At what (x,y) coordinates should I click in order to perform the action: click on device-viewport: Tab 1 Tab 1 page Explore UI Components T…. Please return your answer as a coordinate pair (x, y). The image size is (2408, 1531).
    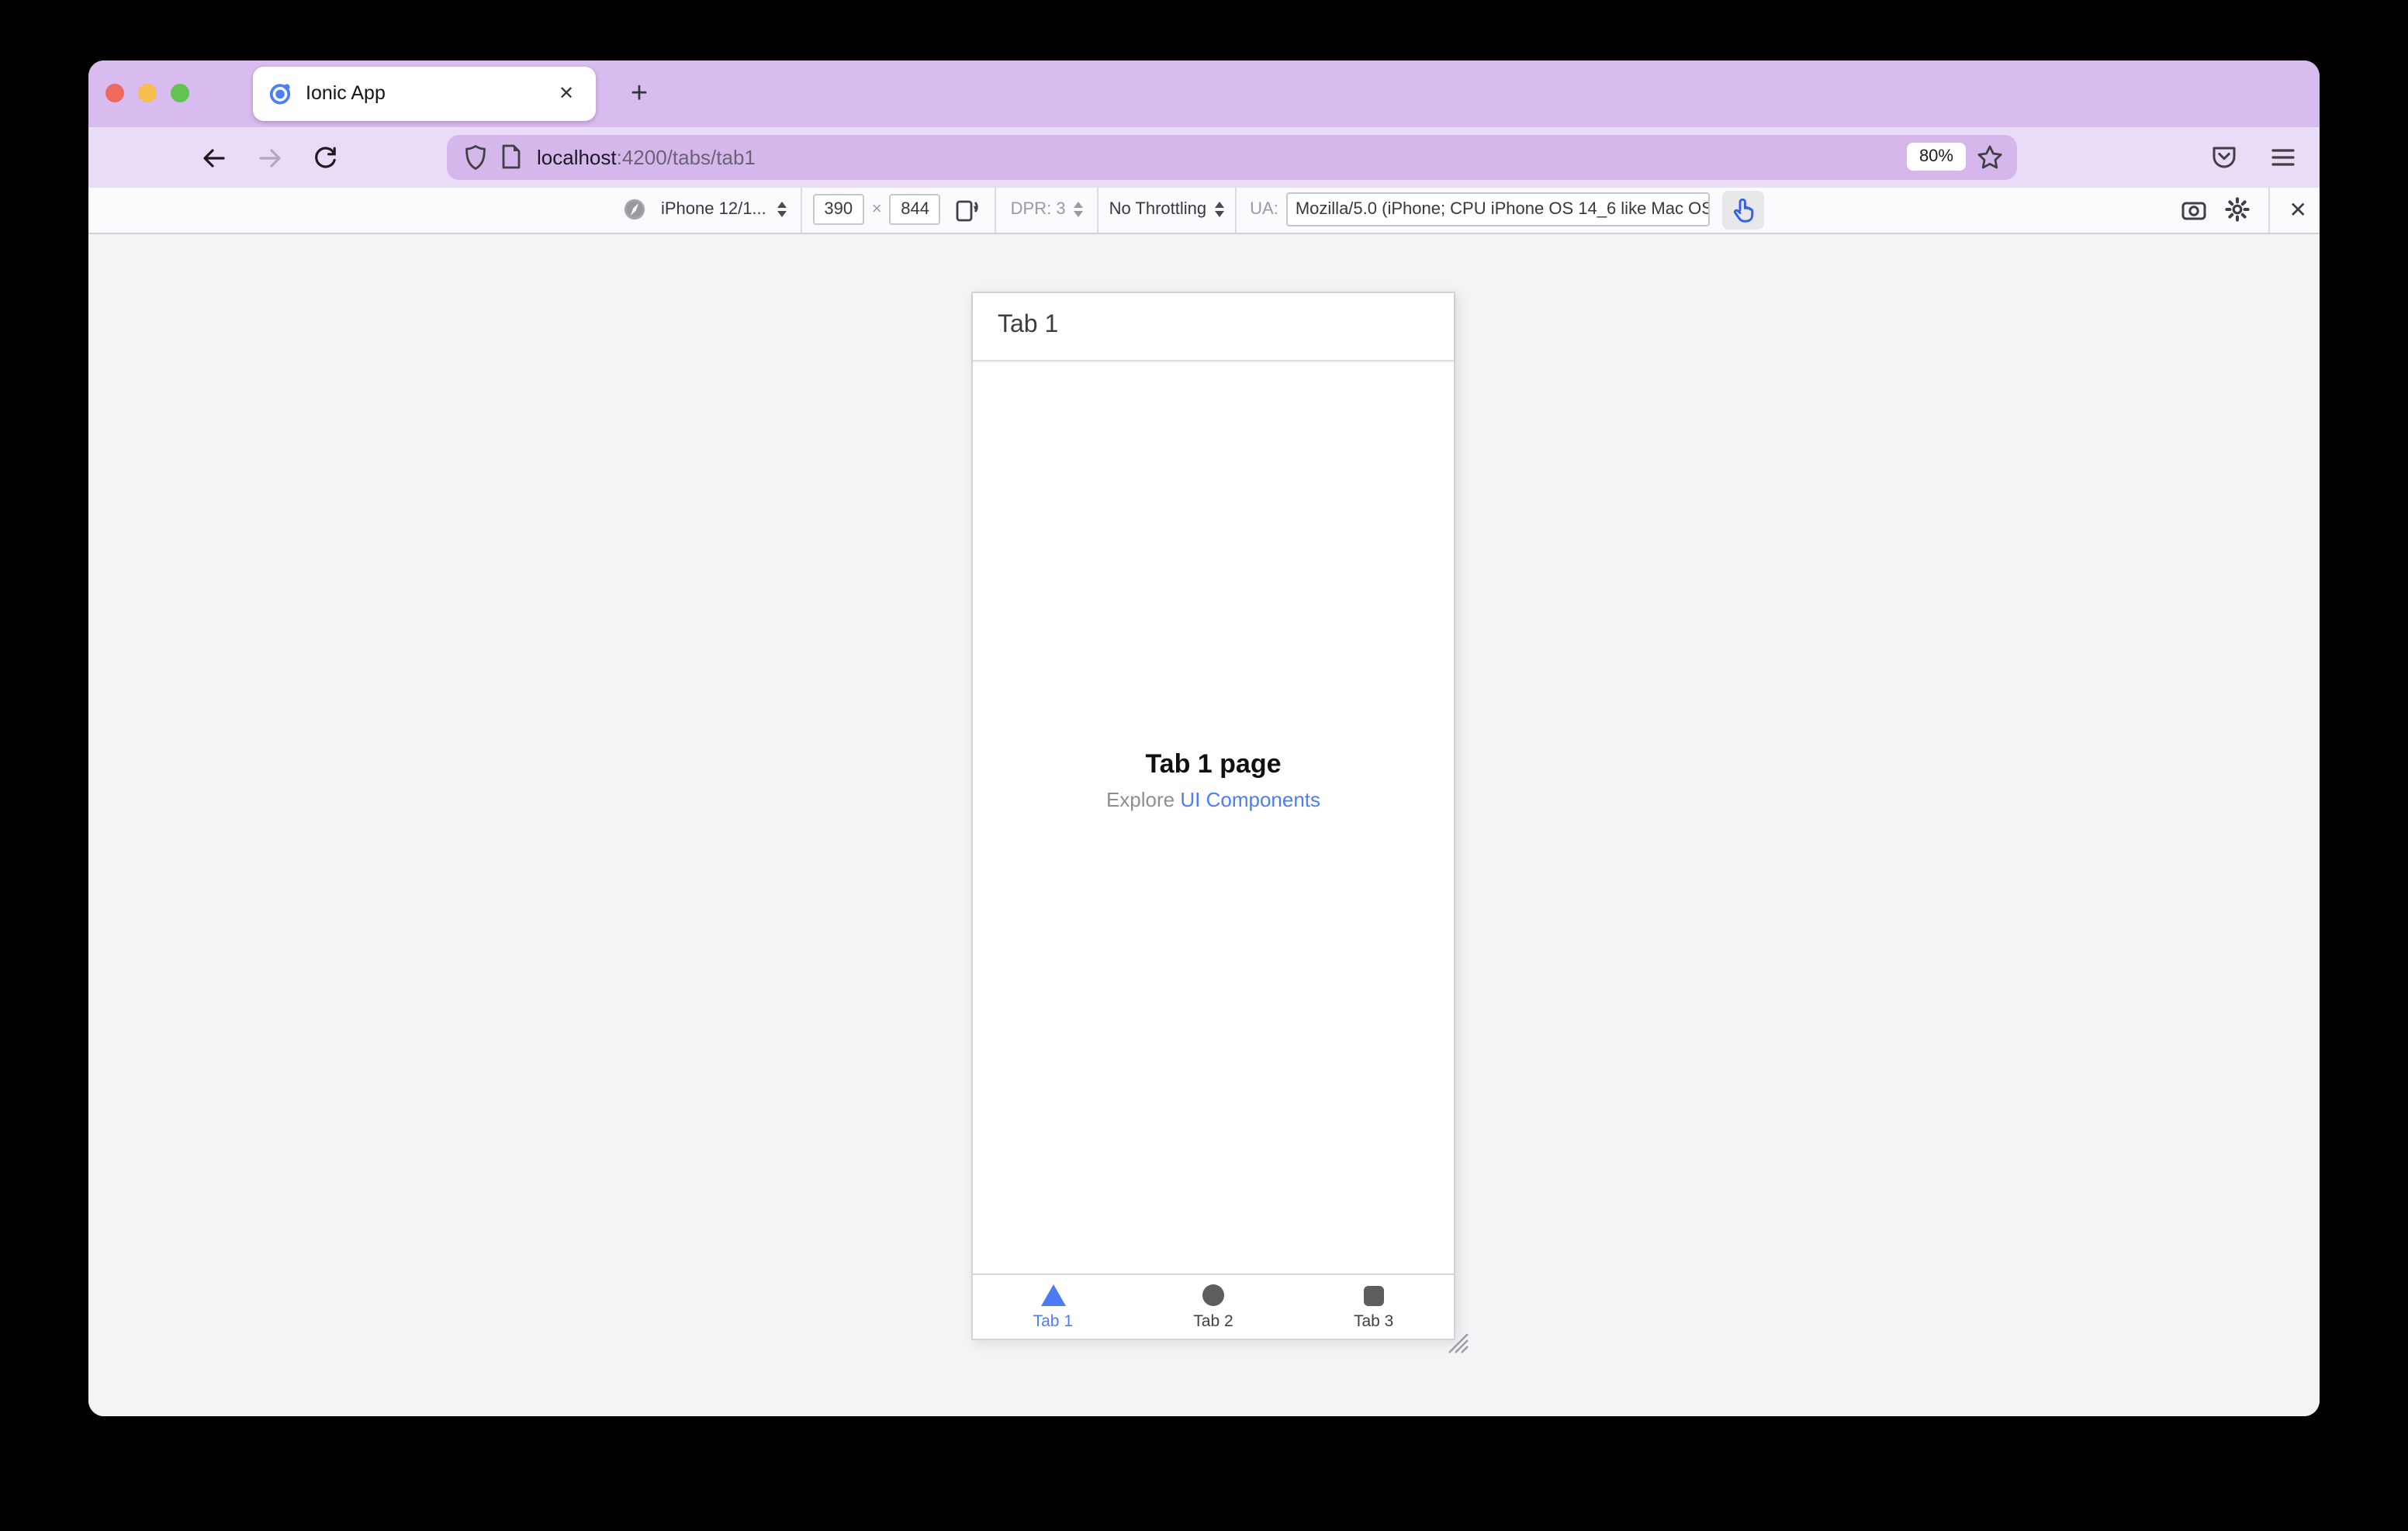
    Looking at the image, I should click on (1213, 815).